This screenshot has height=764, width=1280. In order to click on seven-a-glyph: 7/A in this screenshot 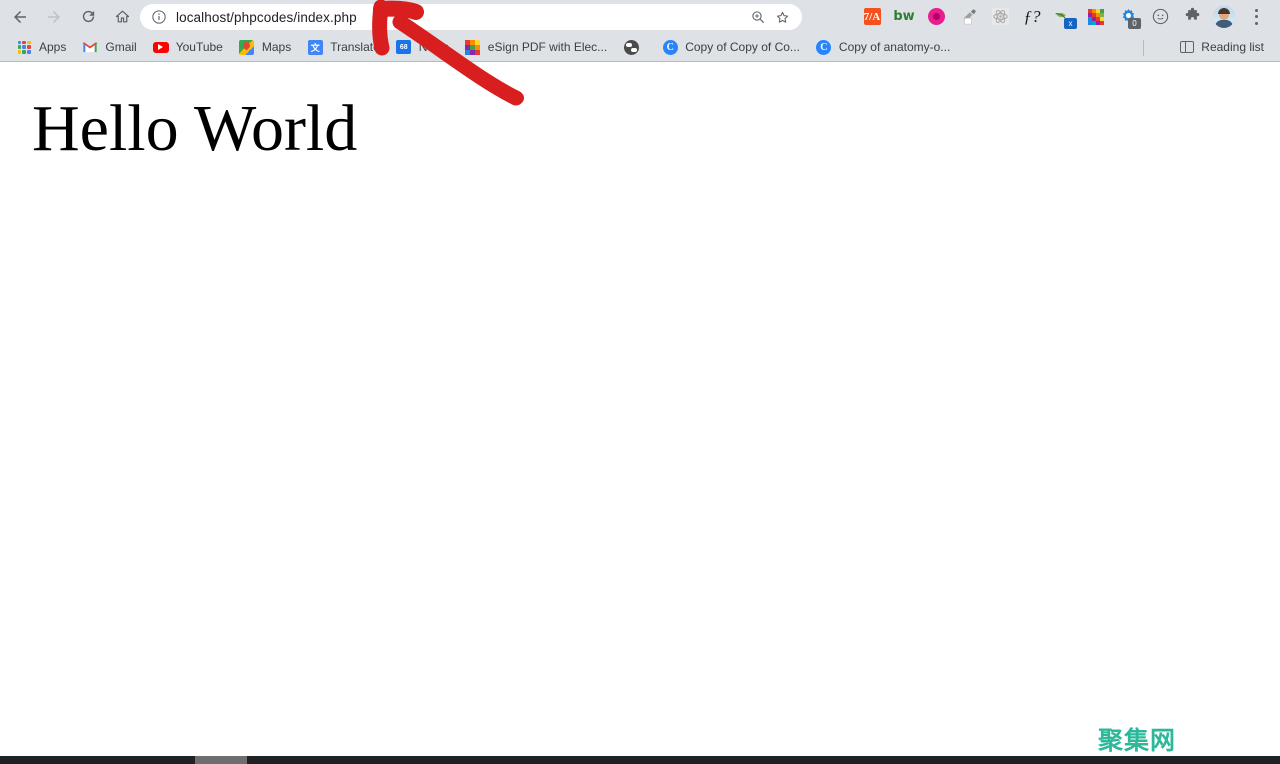, I will do `click(872, 16)`.